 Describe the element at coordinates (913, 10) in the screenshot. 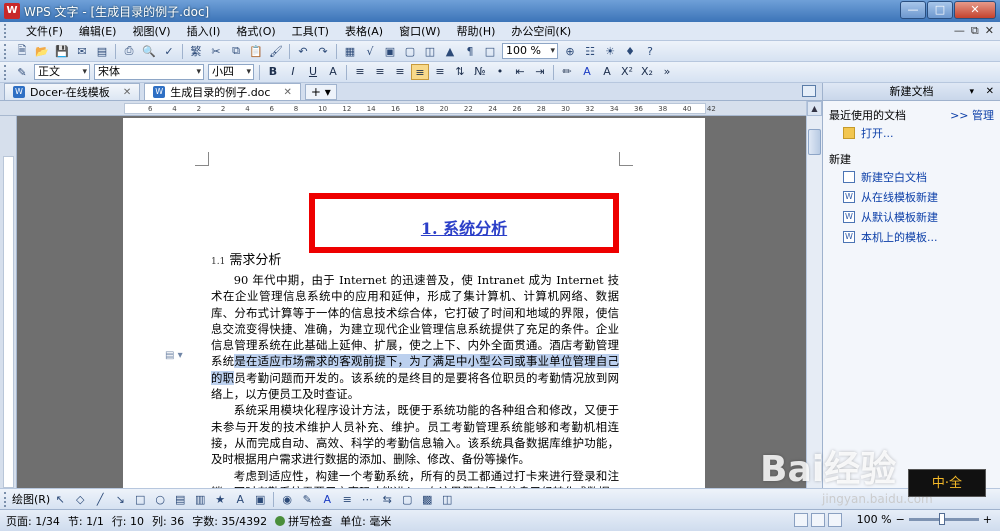

I see `minimize-button: —` at that location.